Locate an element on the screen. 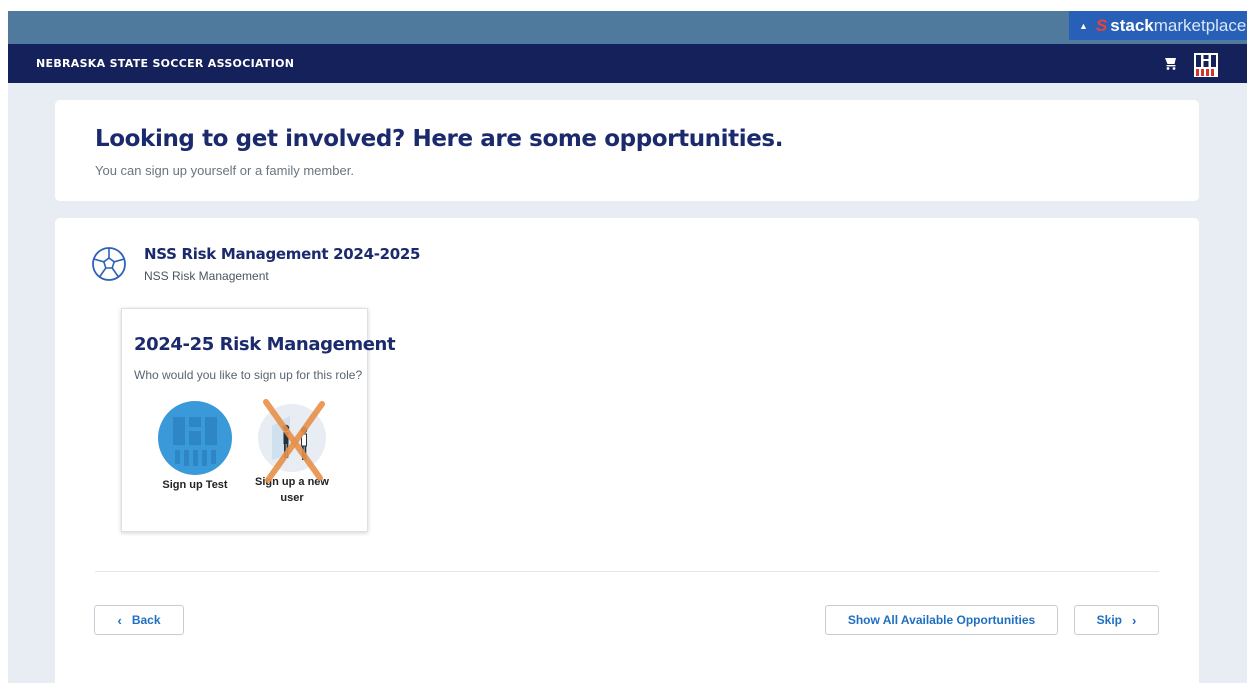 The image size is (1247, 683). sign-up-self-option: Sign up Test is located at coordinates (195, 447).